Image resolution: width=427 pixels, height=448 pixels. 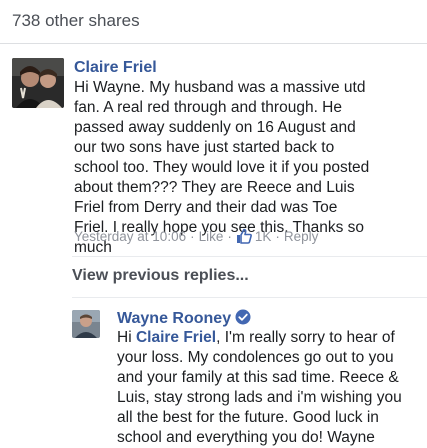 What do you see at coordinates (244, 236) in the screenshot?
I see `like-reaction-icon` at bounding box center [244, 236].